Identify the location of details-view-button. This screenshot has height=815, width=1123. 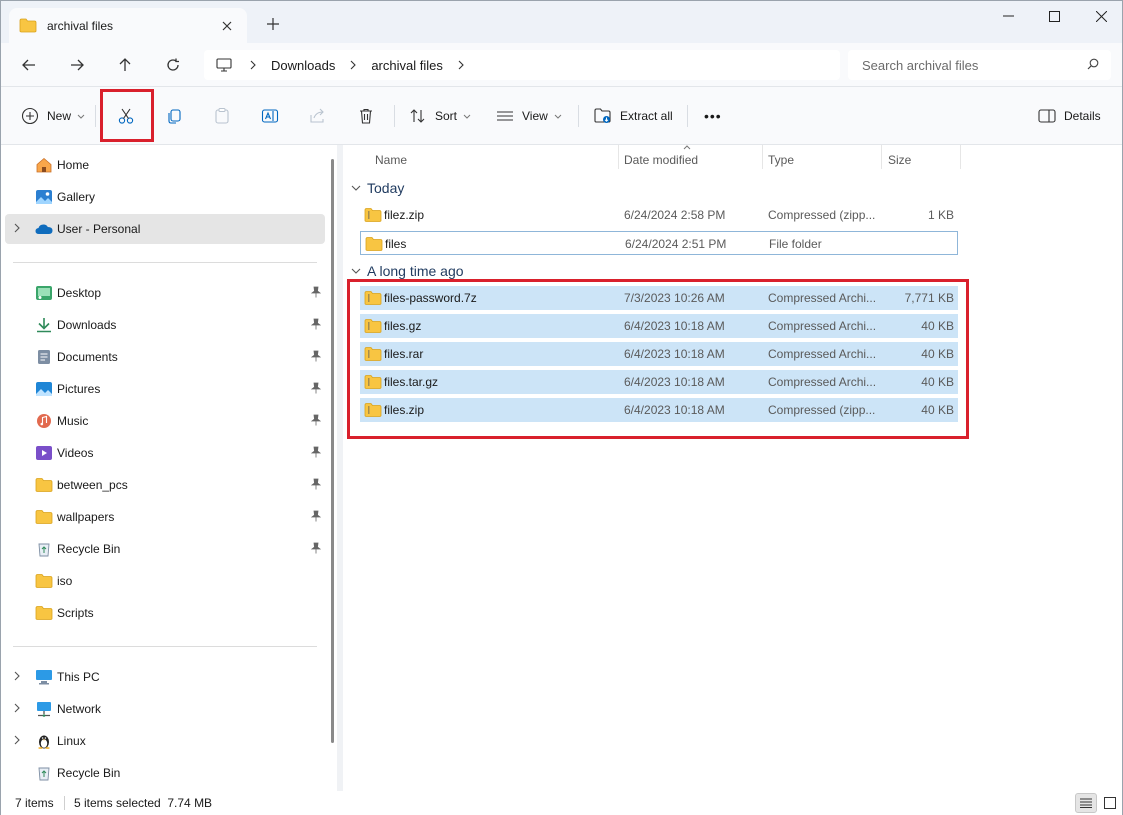
(1086, 803).